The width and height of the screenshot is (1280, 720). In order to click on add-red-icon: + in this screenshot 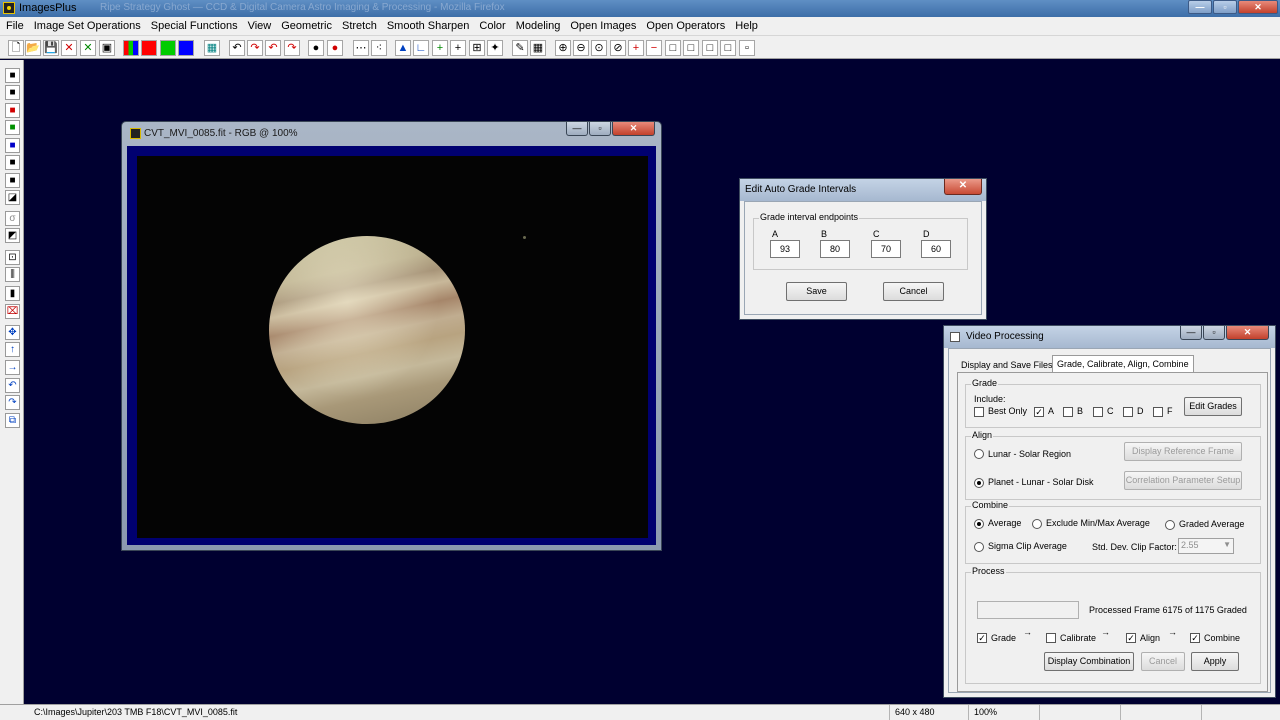, I will do `click(636, 48)`.